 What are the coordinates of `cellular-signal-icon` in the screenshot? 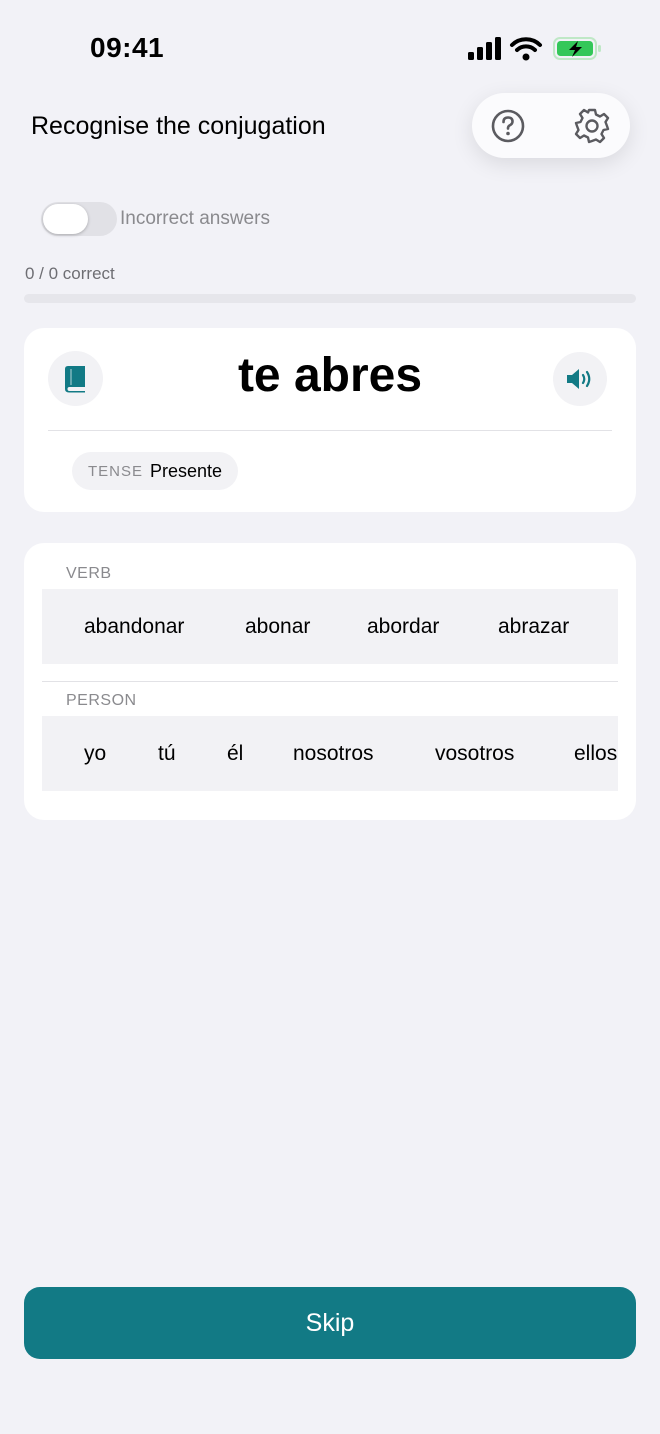 It's located at (484, 48).